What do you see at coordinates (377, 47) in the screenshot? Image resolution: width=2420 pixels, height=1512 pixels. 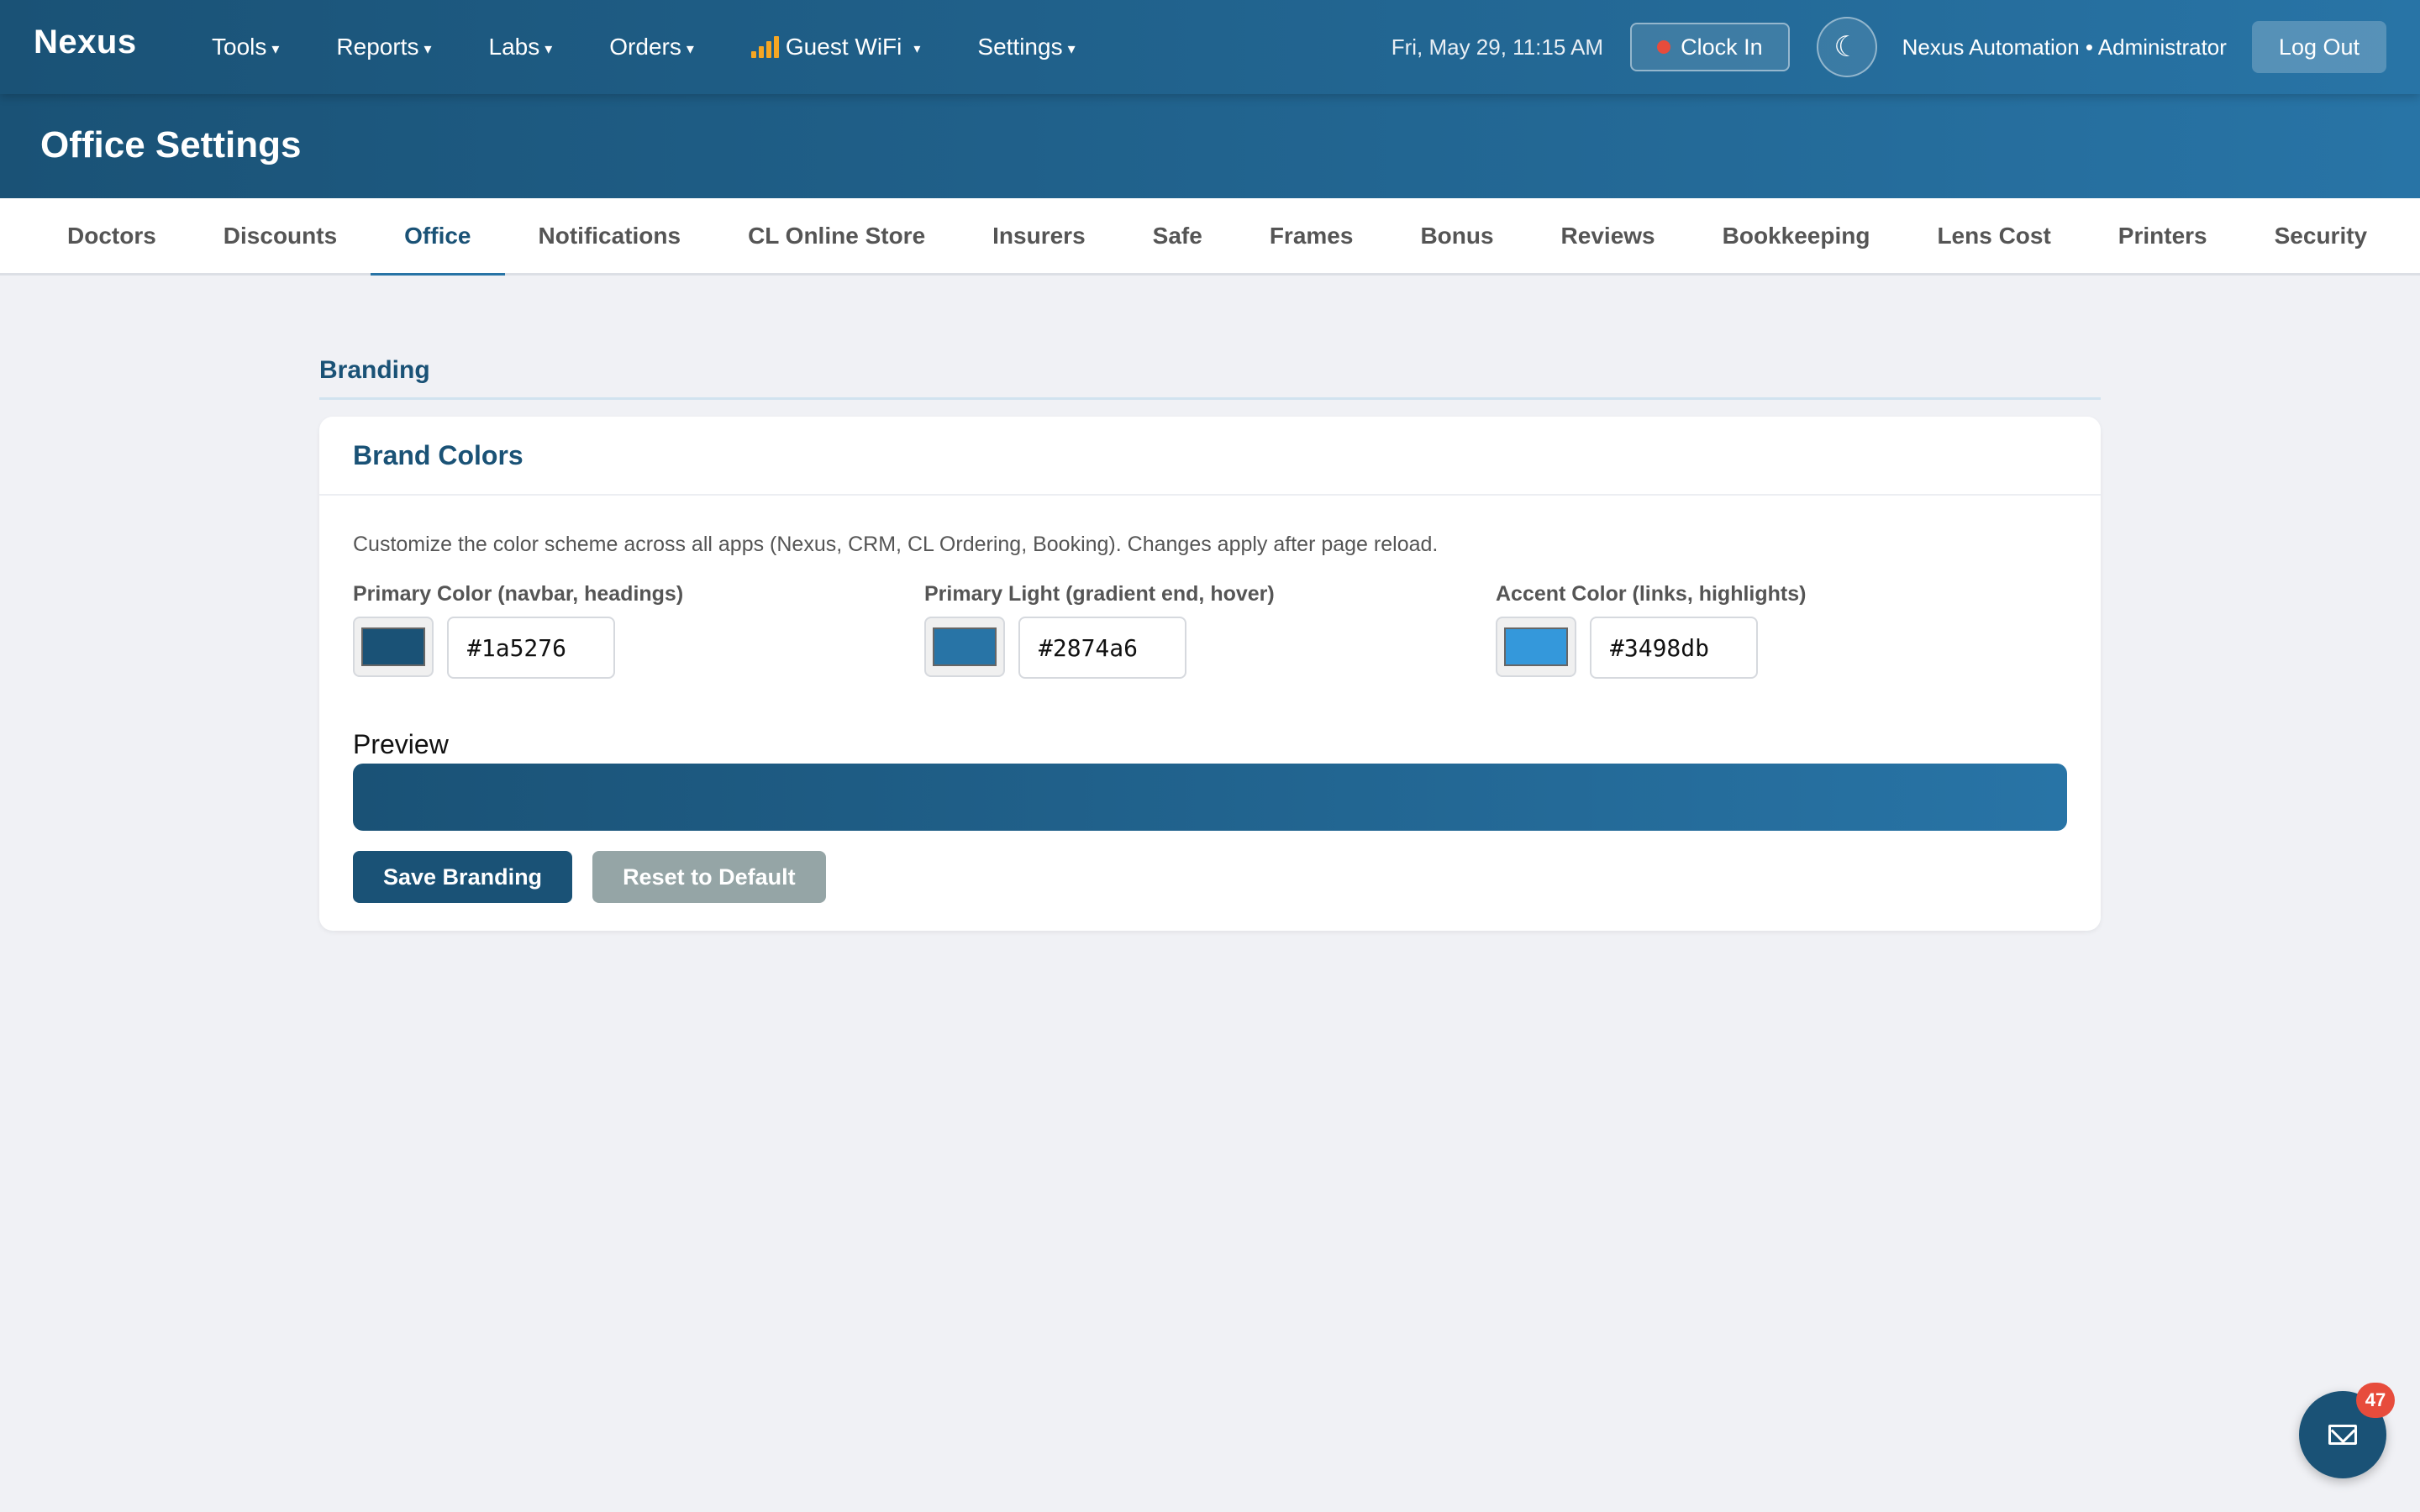 I see `nav-reports-label: Reports` at bounding box center [377, 47].